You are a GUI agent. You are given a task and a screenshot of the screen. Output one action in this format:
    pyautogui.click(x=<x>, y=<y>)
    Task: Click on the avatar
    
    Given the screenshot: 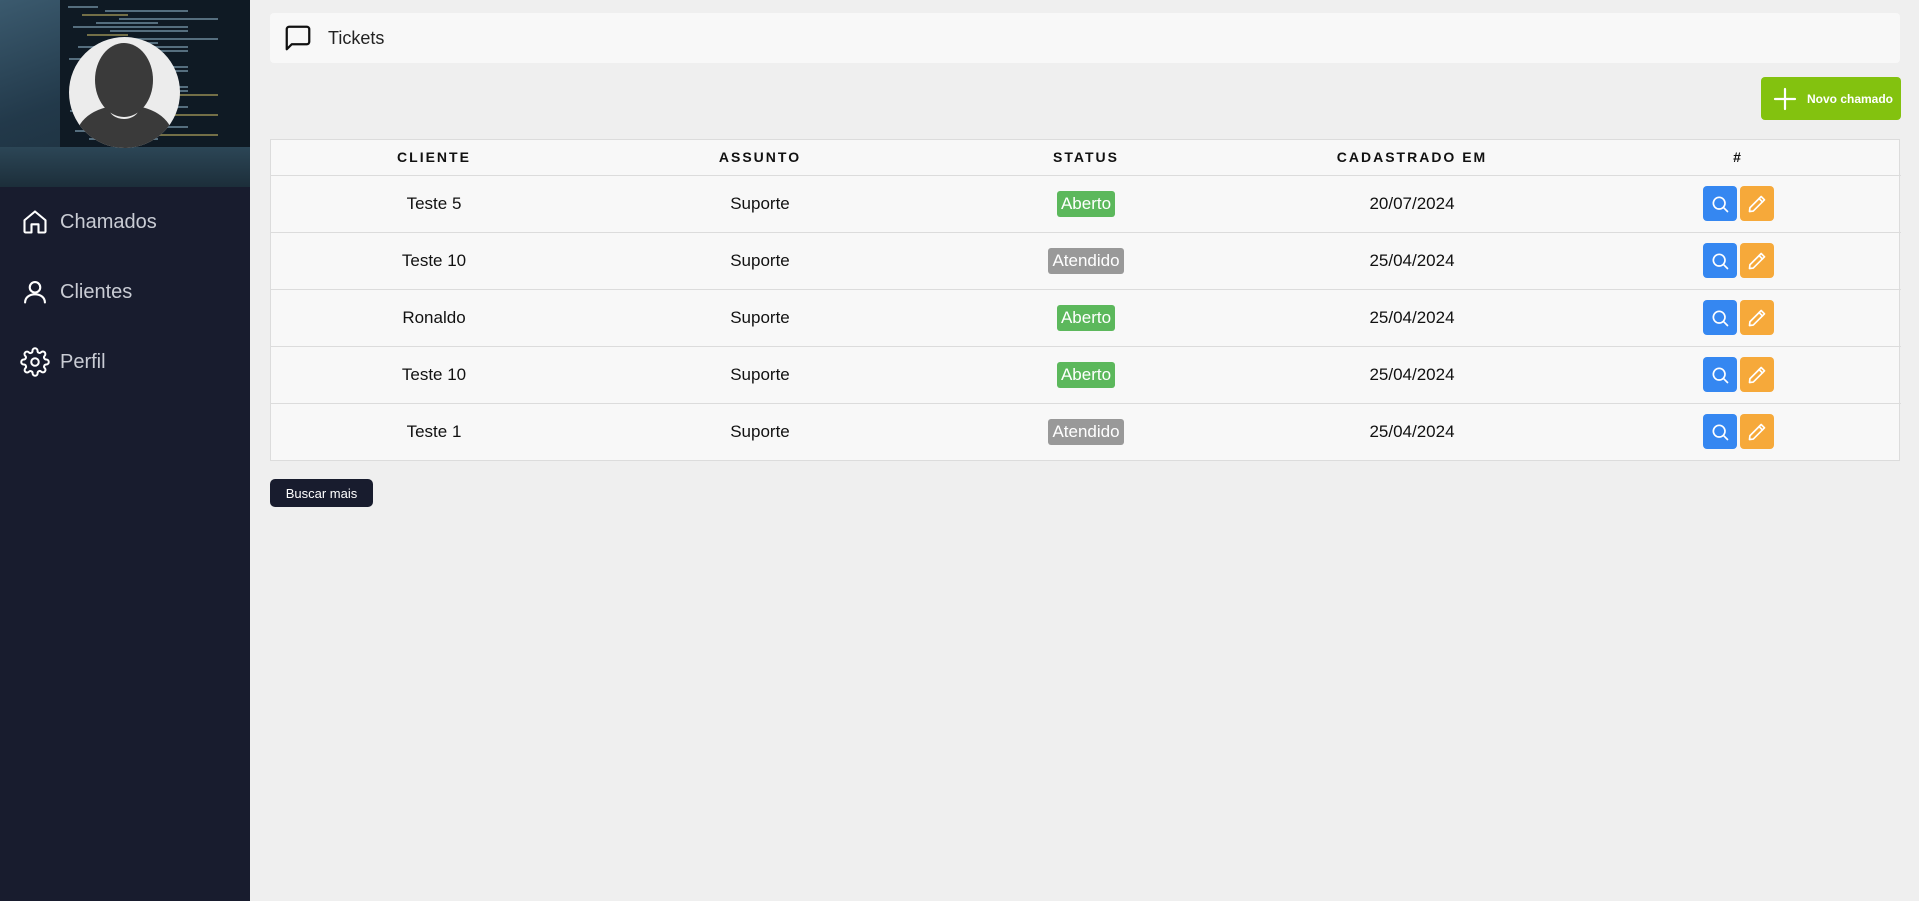 What is the action you would take?
    pyautogui.click(x=124, y=92)
    